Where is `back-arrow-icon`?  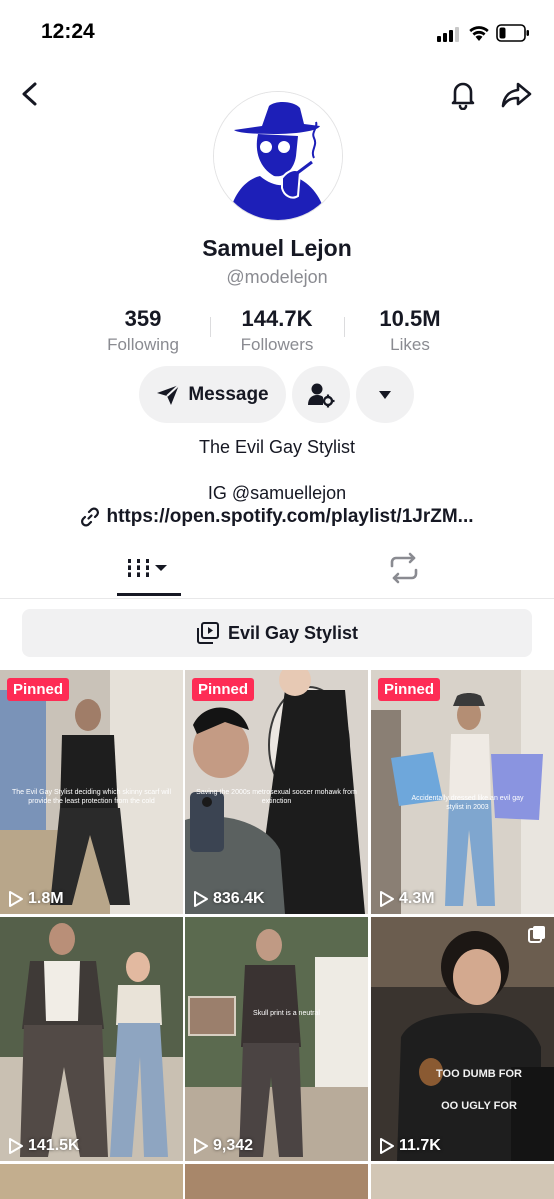 back-arrow-icon is located at coordinates (30, 94).